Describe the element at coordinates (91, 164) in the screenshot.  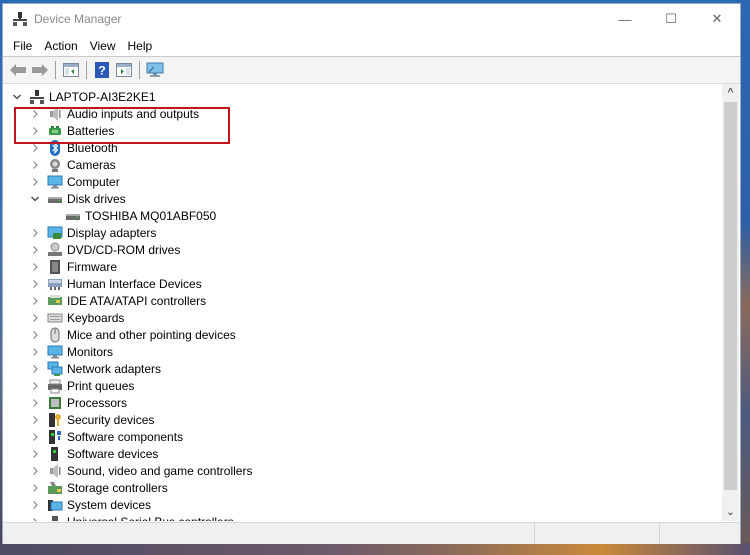
I see `tree-item-label: Cameras` at that location.